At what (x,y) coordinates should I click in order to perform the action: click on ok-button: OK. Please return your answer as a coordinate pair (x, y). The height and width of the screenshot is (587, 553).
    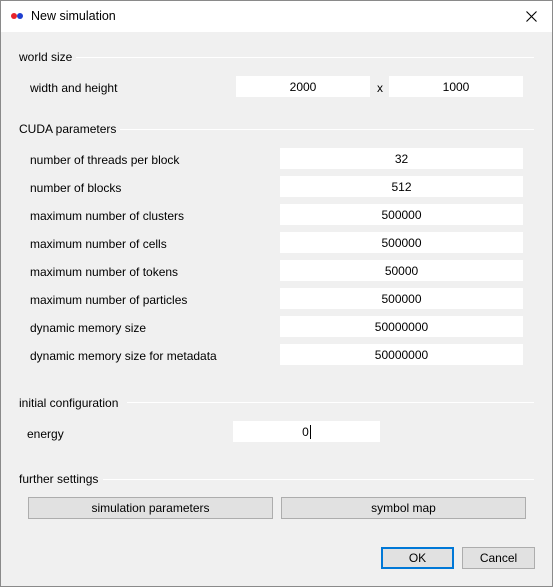
    Looking at the image, I should click on (417, 558).